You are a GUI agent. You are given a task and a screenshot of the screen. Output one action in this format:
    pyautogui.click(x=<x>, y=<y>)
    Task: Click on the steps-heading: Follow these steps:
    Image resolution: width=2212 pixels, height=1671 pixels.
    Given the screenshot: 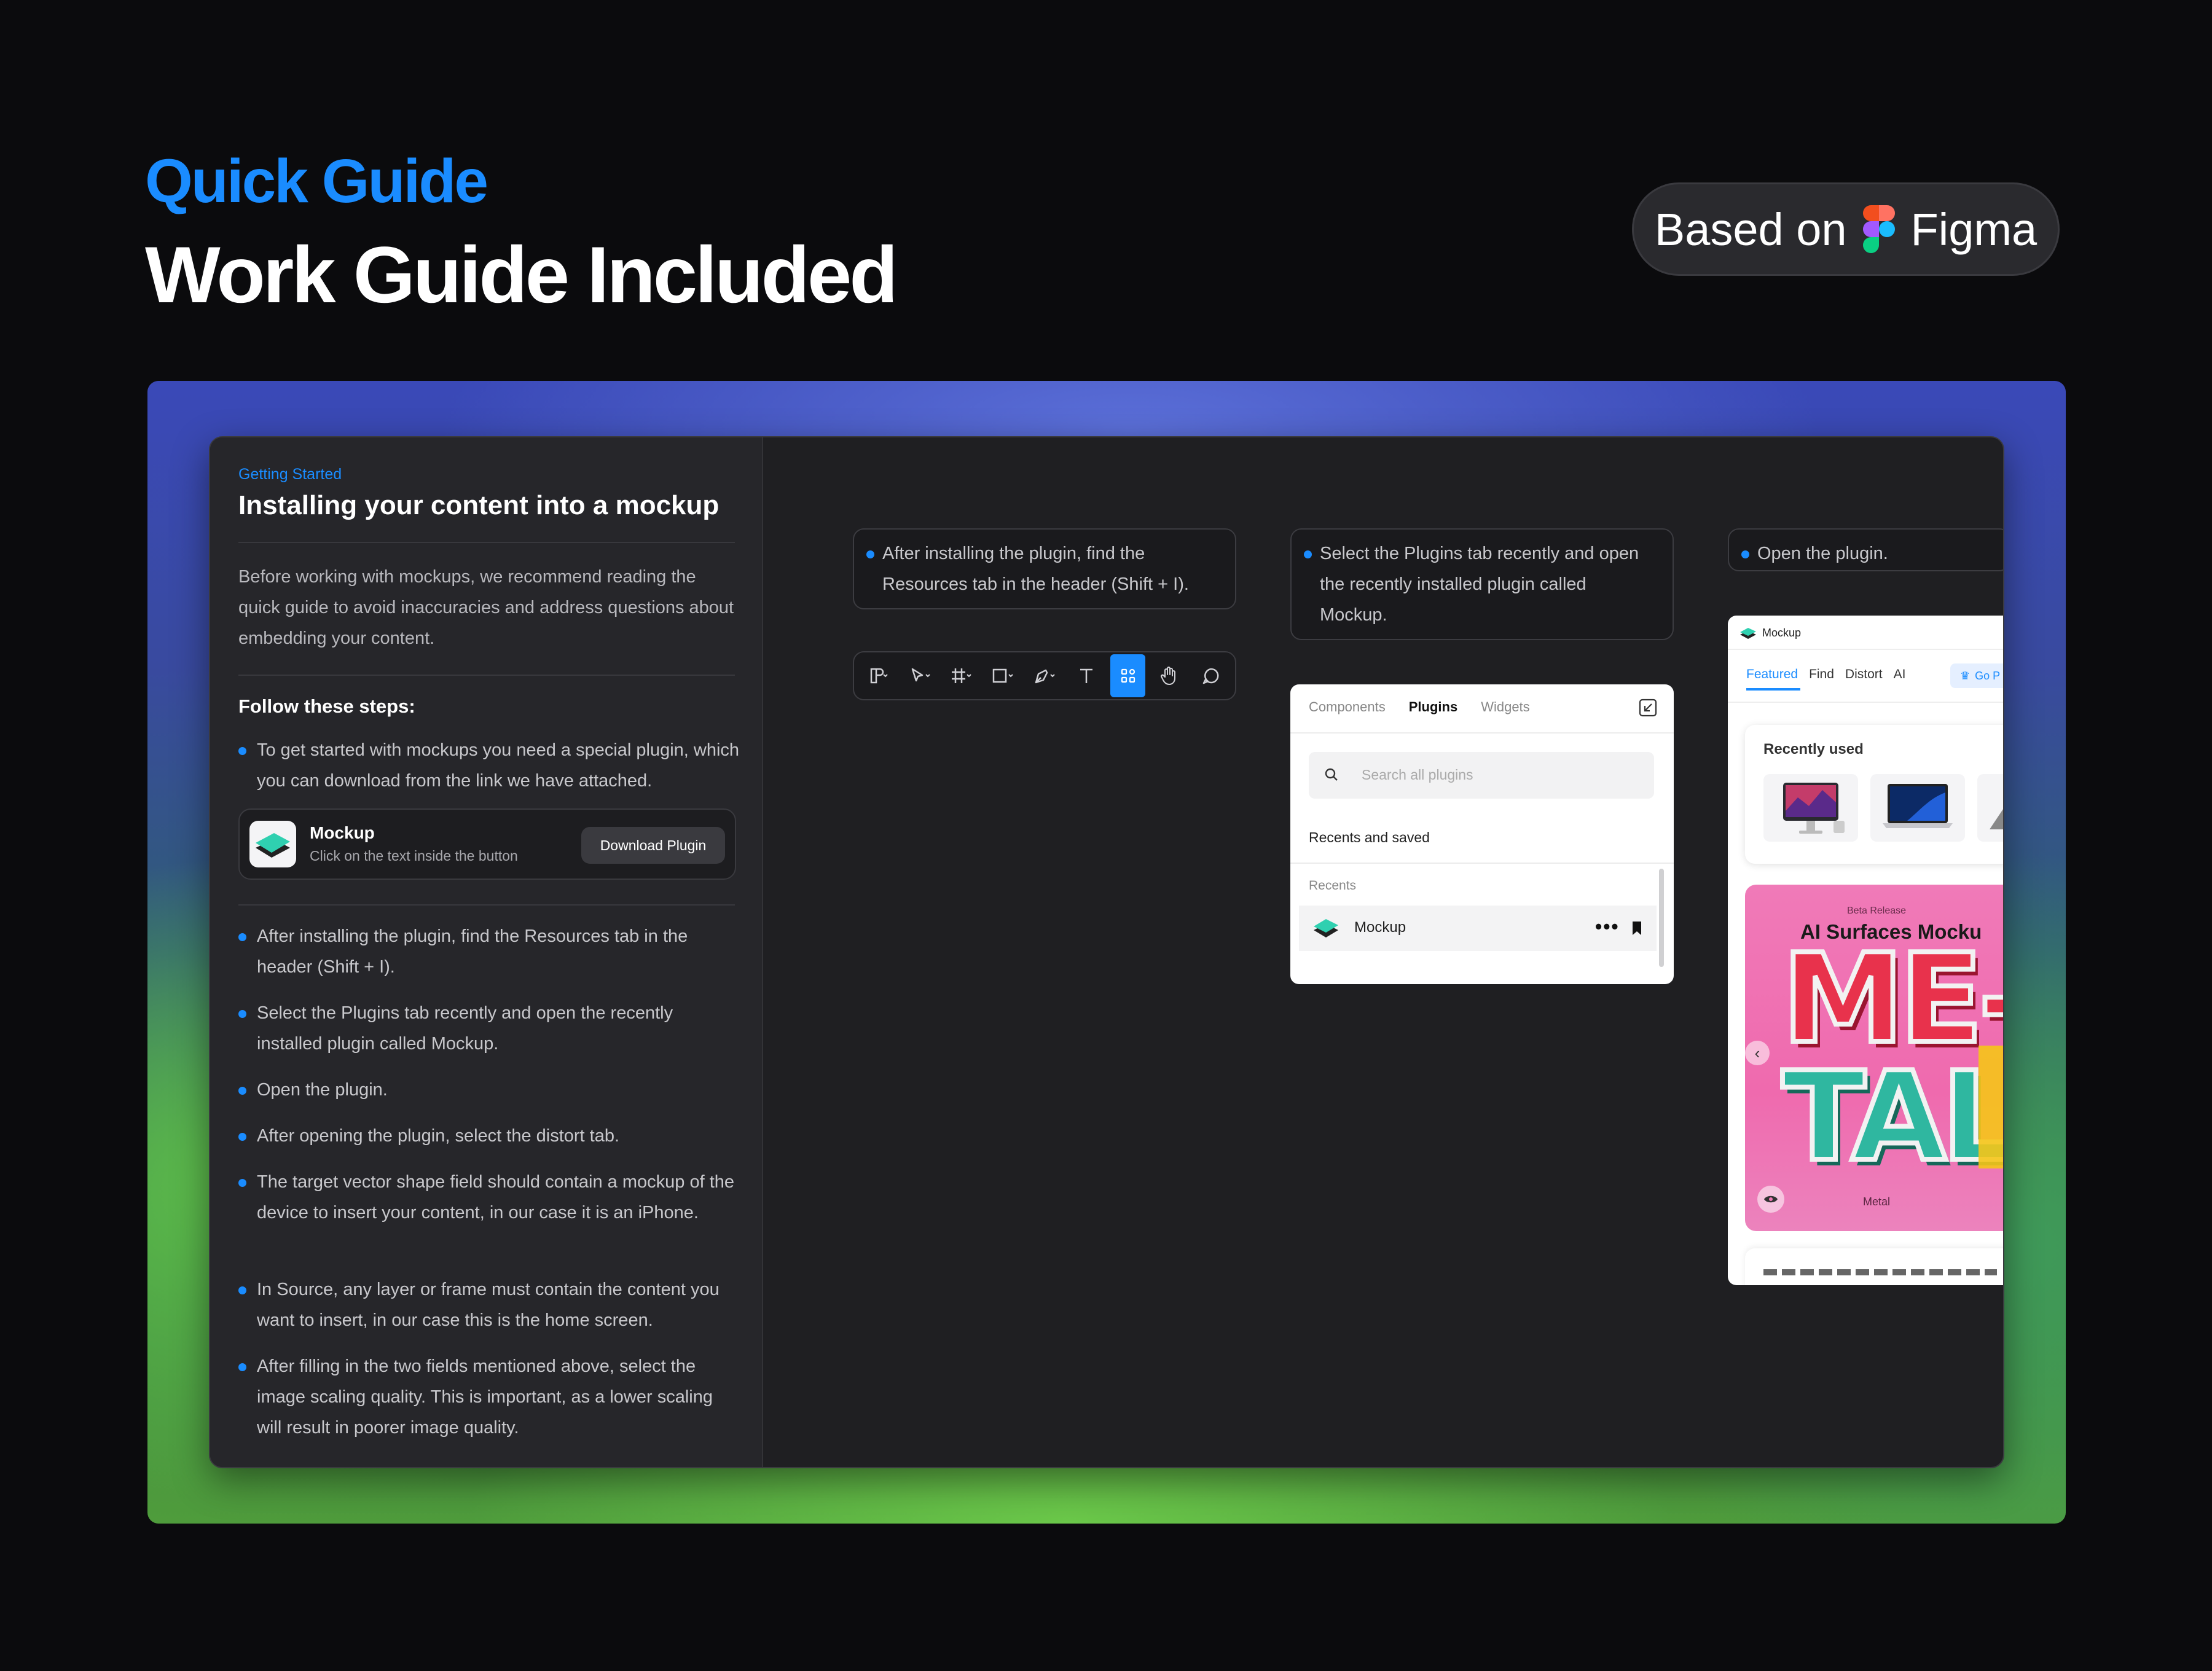 What is the action you would take?
    pyautogui.click(x=326, y=706)
    